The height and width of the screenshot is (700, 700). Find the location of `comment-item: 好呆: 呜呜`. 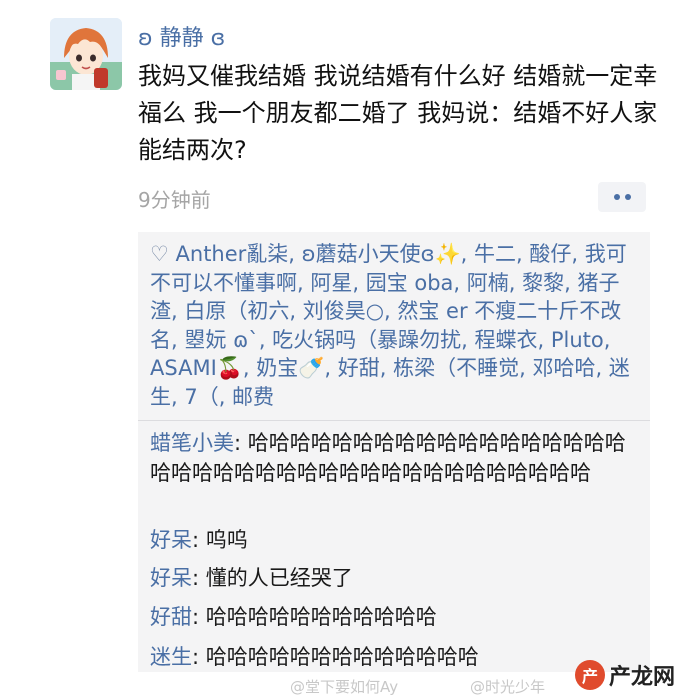

comment-item: 好呆: 呜呜 is located at coordinates (398, 540).